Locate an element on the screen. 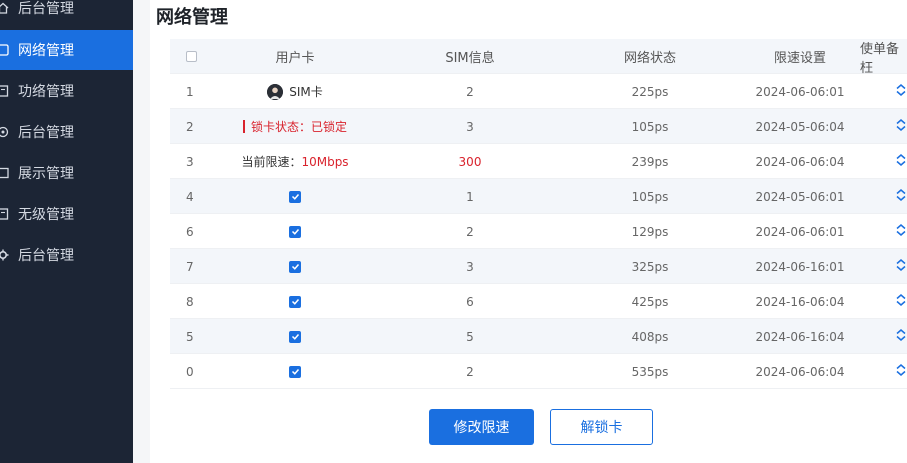 The image size is (907, 463). limit-setting: 2024-05-06:04 is located at coordinates (800, 126).